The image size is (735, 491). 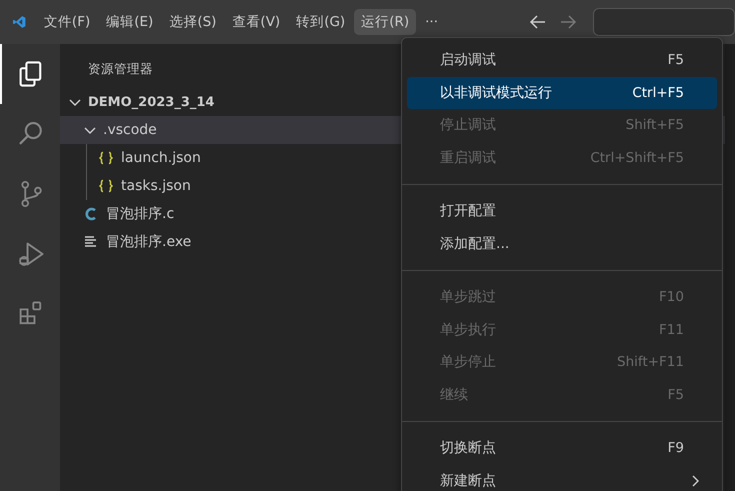 I want to click on menu-item: 查看(V), so click(x=256, y=22).